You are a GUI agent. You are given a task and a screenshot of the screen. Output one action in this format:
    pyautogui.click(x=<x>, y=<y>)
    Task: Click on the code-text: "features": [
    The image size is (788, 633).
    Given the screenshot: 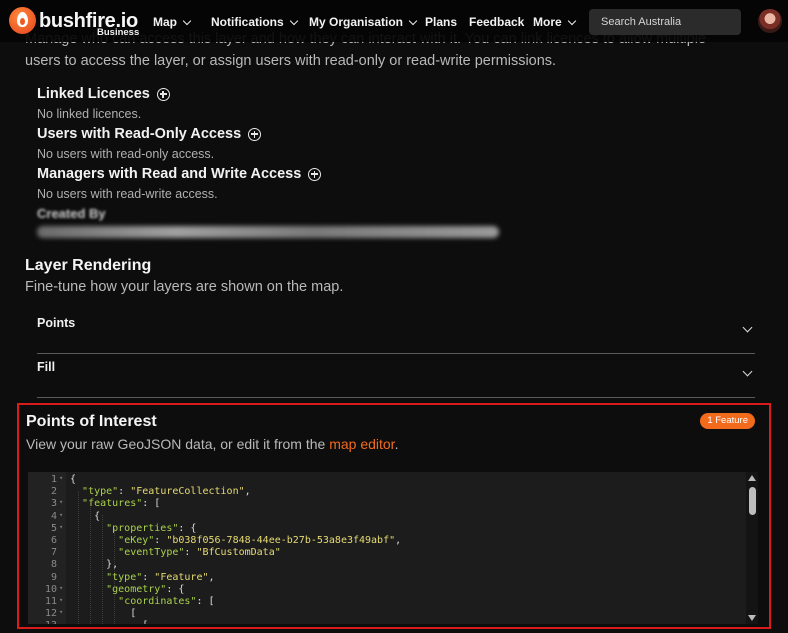 What is the action you would take?
    pyautogui.click(x=121, y=504)
    